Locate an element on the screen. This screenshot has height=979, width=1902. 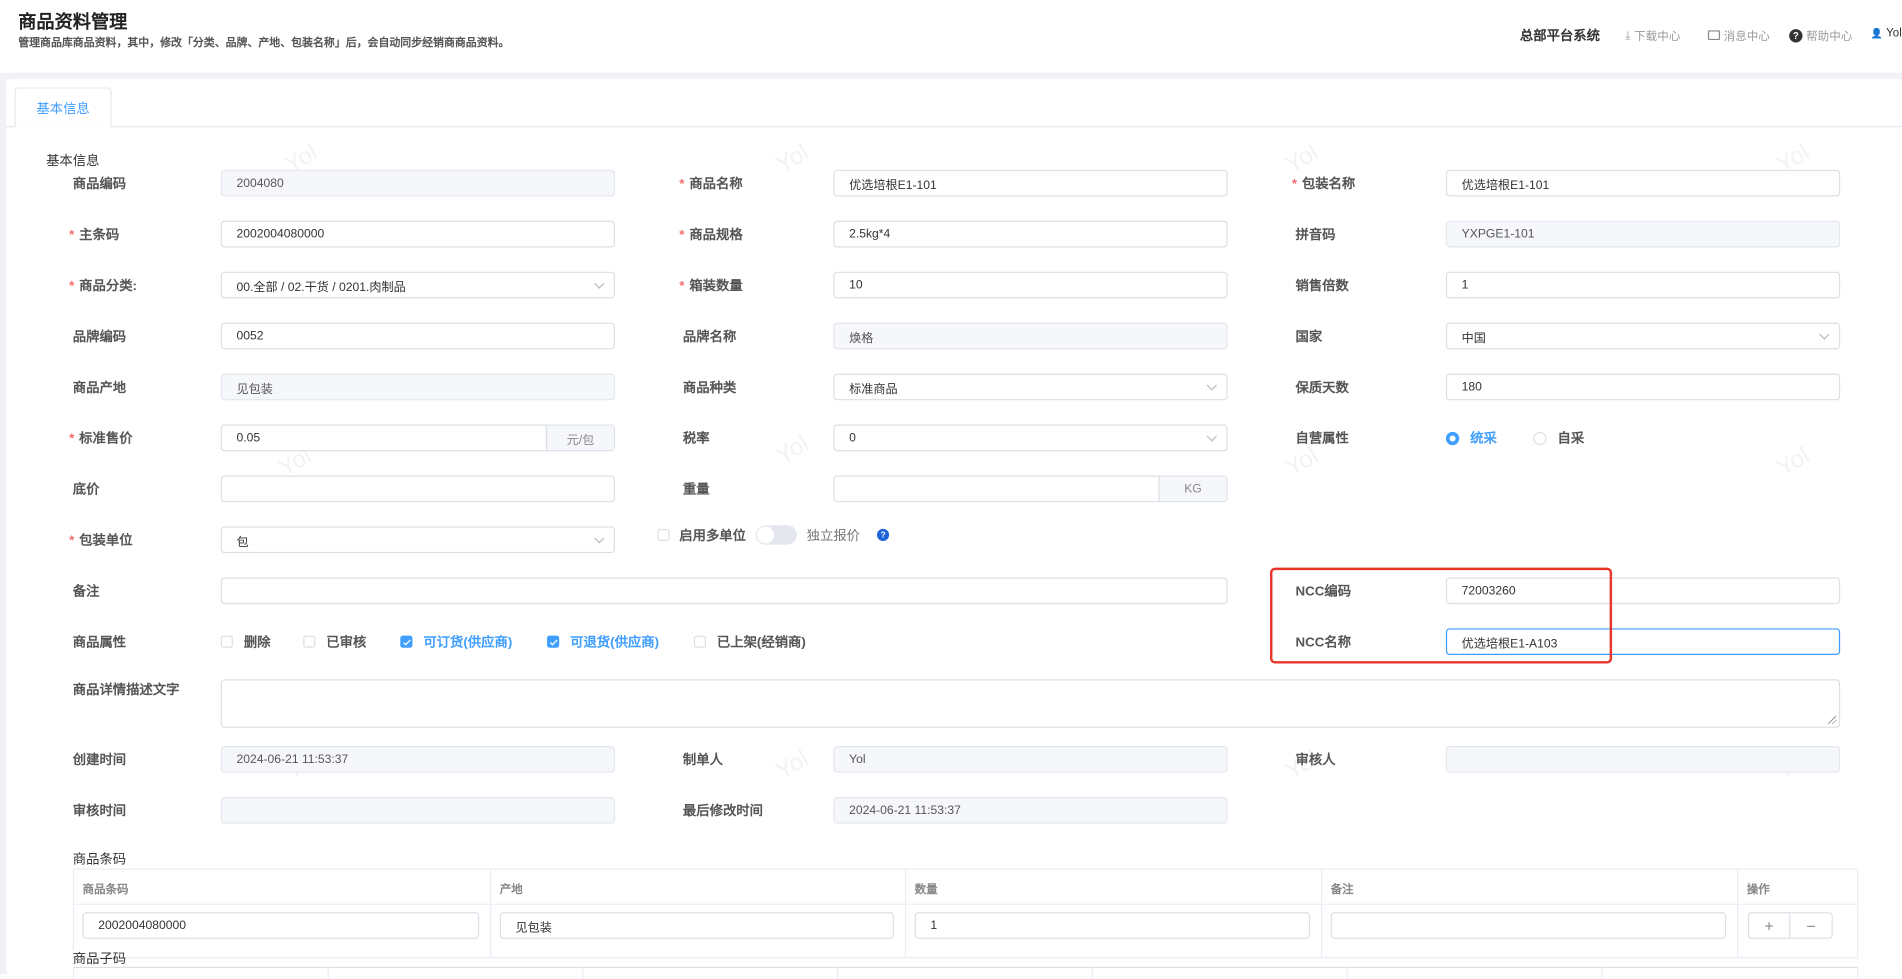
field-label-text: 备注 is located at coordinates (86, 592).